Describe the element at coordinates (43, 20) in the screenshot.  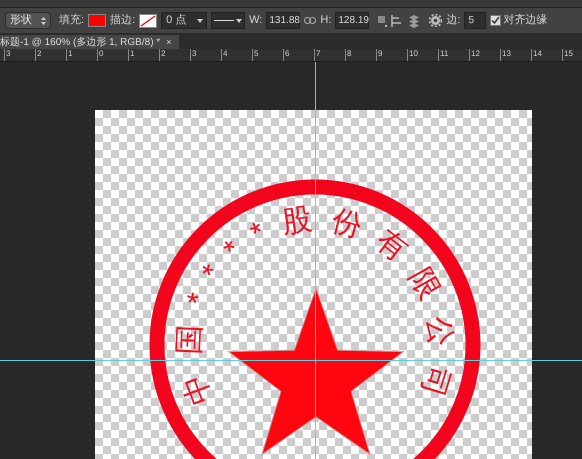
I see `spinner-arrows-icon` at that location.